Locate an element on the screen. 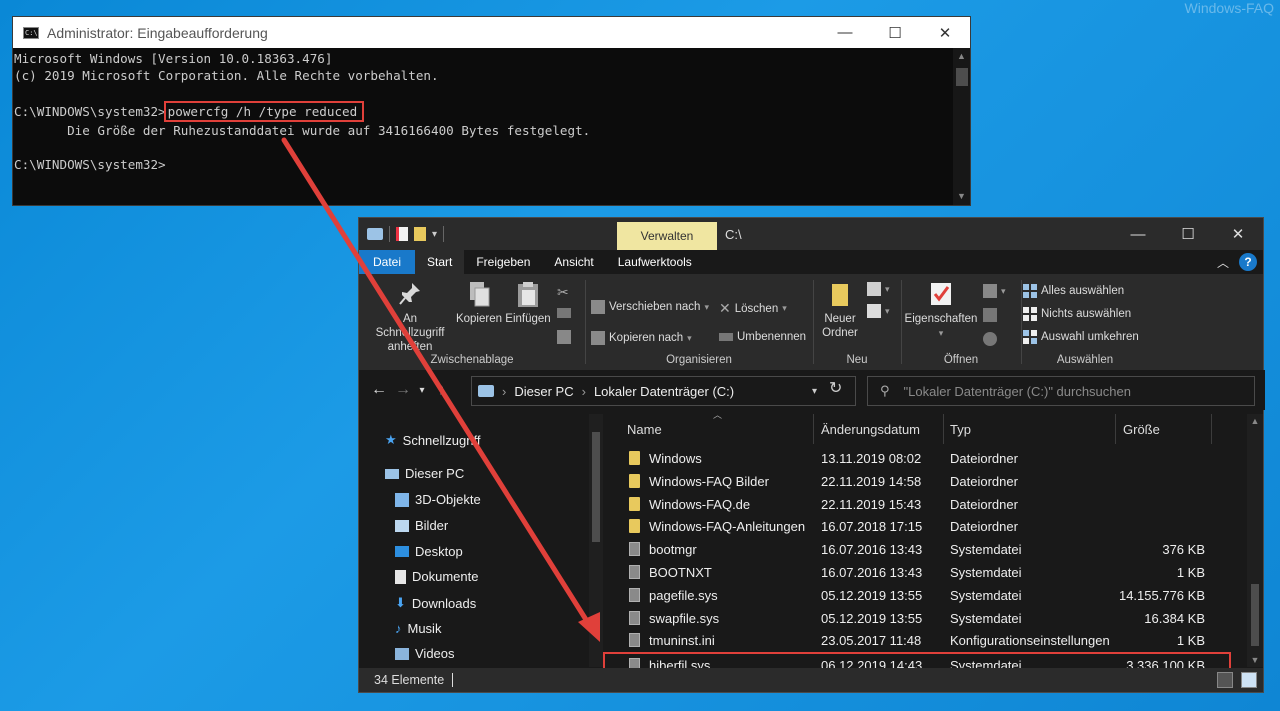 The image size is (1280, 711). open-icon: ▾ is located at coordinates (994, 291).